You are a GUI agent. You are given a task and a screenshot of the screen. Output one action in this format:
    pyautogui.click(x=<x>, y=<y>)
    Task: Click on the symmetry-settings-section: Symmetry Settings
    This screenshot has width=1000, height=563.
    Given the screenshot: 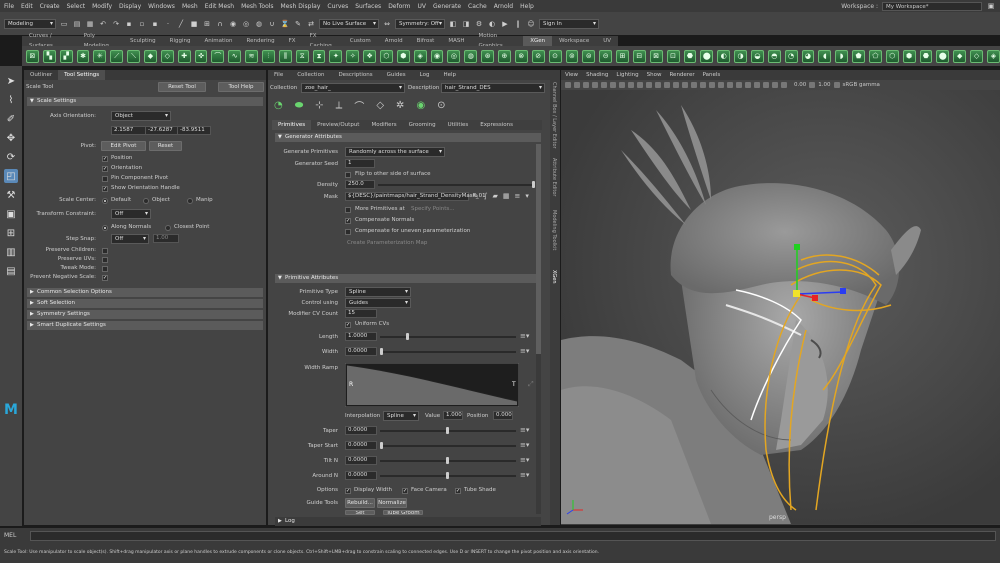 What is the action you would take?
    pyautogui.click(x=145, y=314)
    